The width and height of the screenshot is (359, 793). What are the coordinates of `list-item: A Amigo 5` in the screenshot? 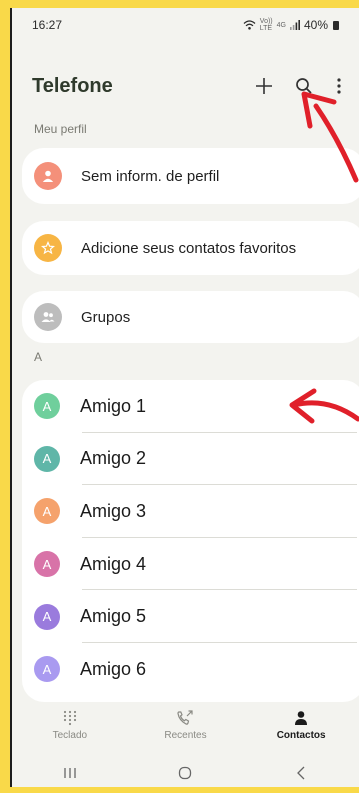 It's located at (190, 616).